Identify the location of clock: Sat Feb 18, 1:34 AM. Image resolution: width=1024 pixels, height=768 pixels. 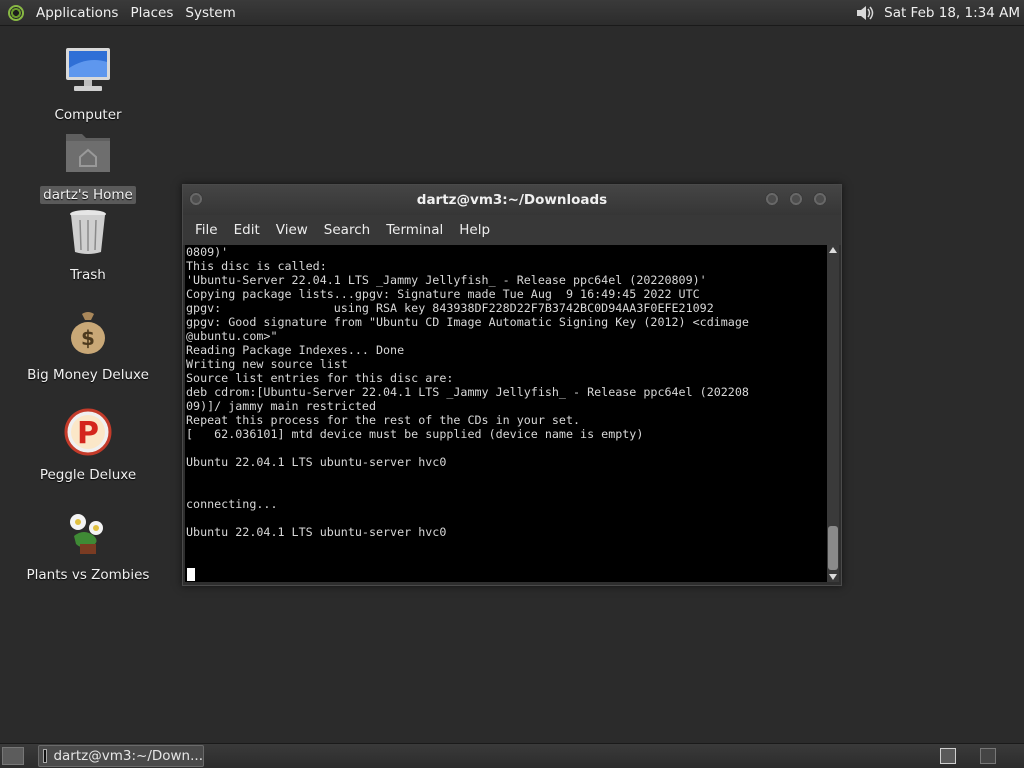
(952, 13).